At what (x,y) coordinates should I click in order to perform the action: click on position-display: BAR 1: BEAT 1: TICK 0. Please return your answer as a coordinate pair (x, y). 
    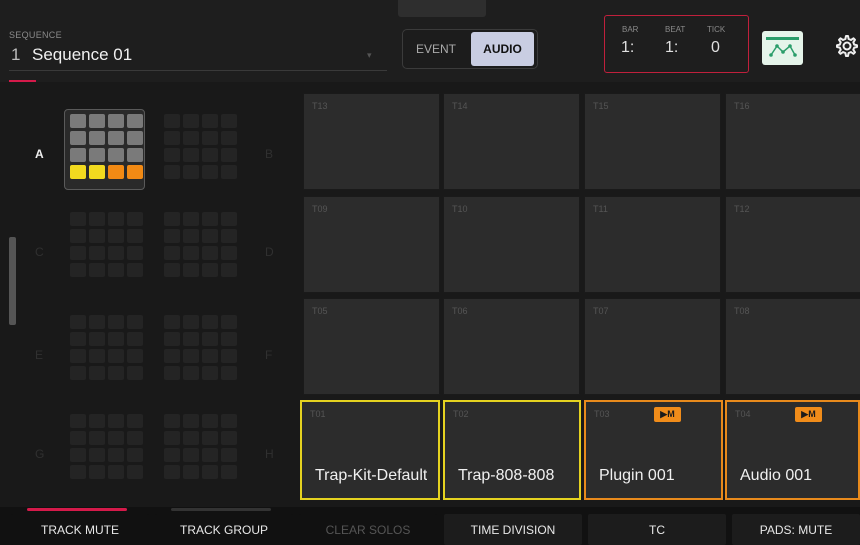
    Looking at the image, I should click on (676, 44).